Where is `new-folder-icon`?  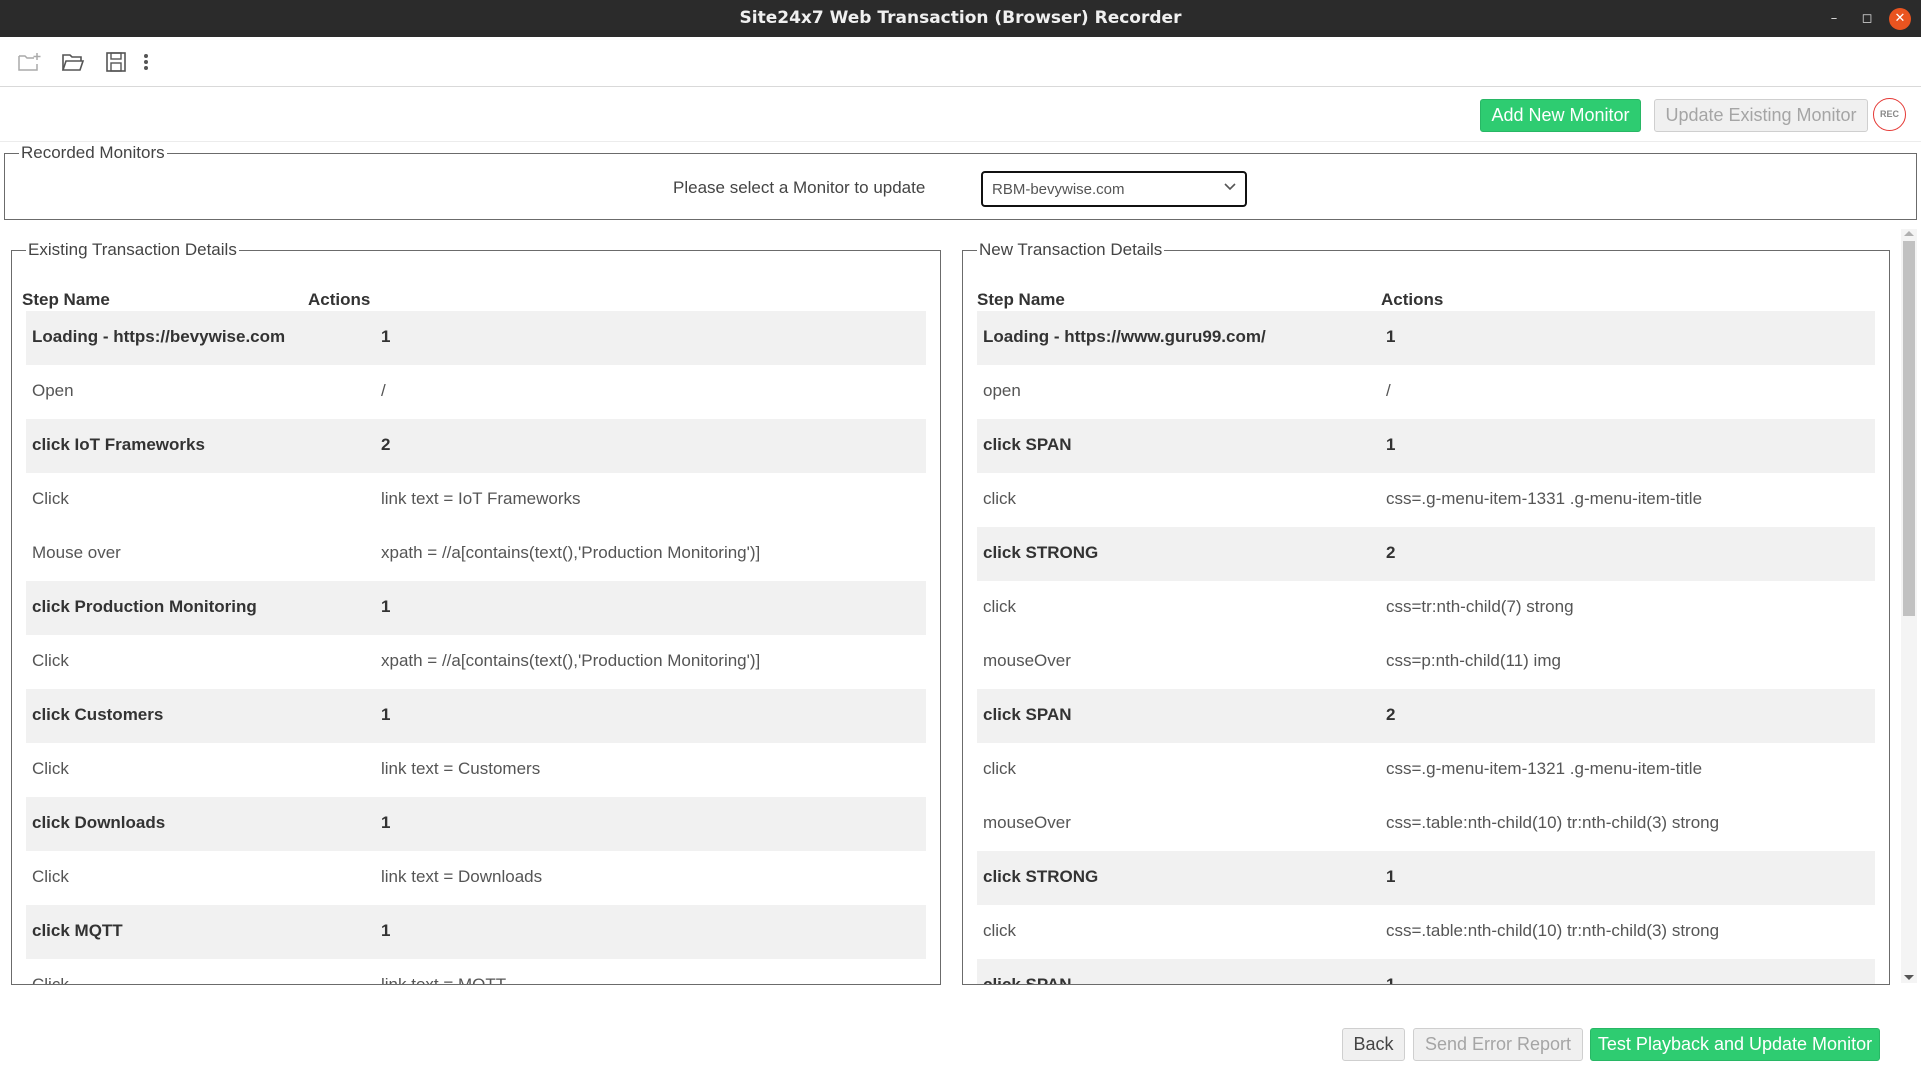
new-folder-icon is located at coordinates (29, 62).